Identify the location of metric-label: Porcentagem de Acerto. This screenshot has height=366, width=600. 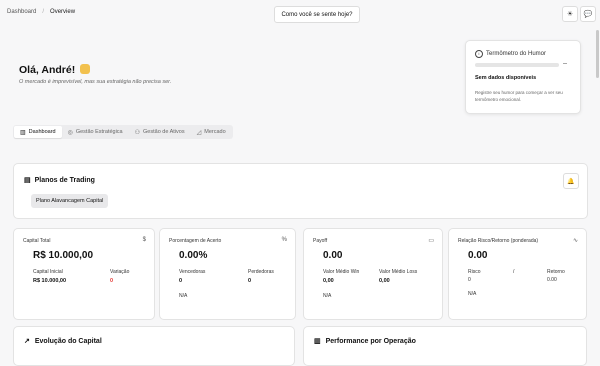
(195, 241).